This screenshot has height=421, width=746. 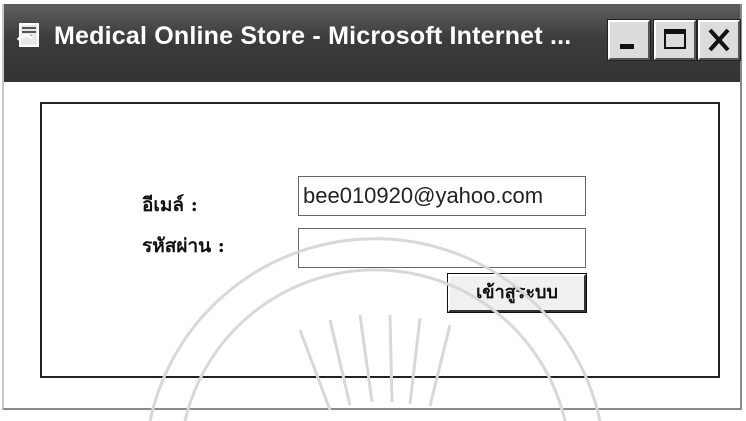 I want to click on minimize-button, so click(x=629, y=40).